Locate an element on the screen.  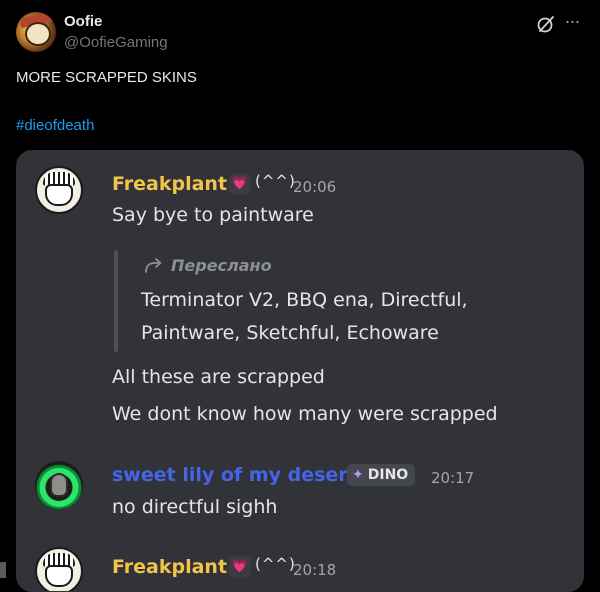
guild-tag-label: DINO is located at coordinates (388, 475).